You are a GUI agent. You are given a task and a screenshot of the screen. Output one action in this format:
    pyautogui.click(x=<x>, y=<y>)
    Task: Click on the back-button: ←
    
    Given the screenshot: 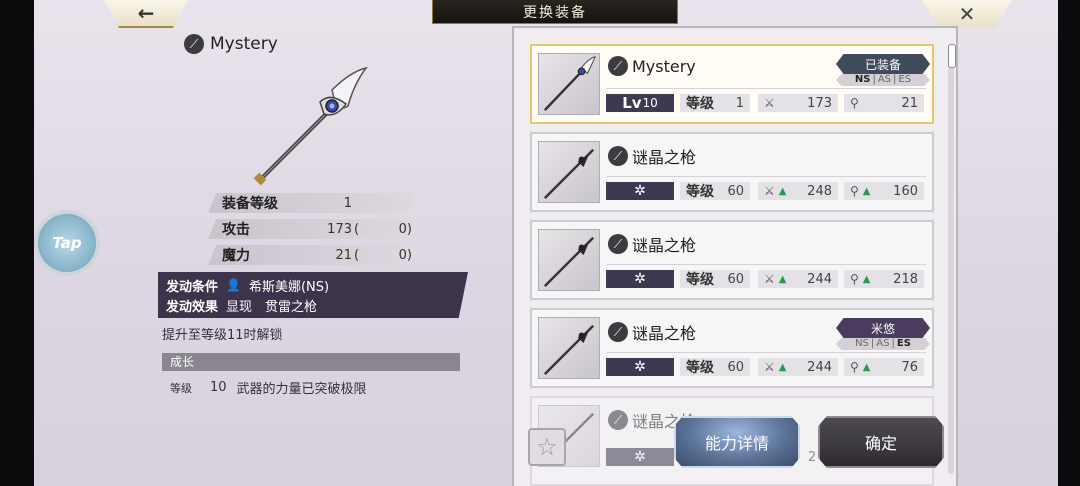 What is the action you would take?
    pyautogui.click(x=146, y=14)
    